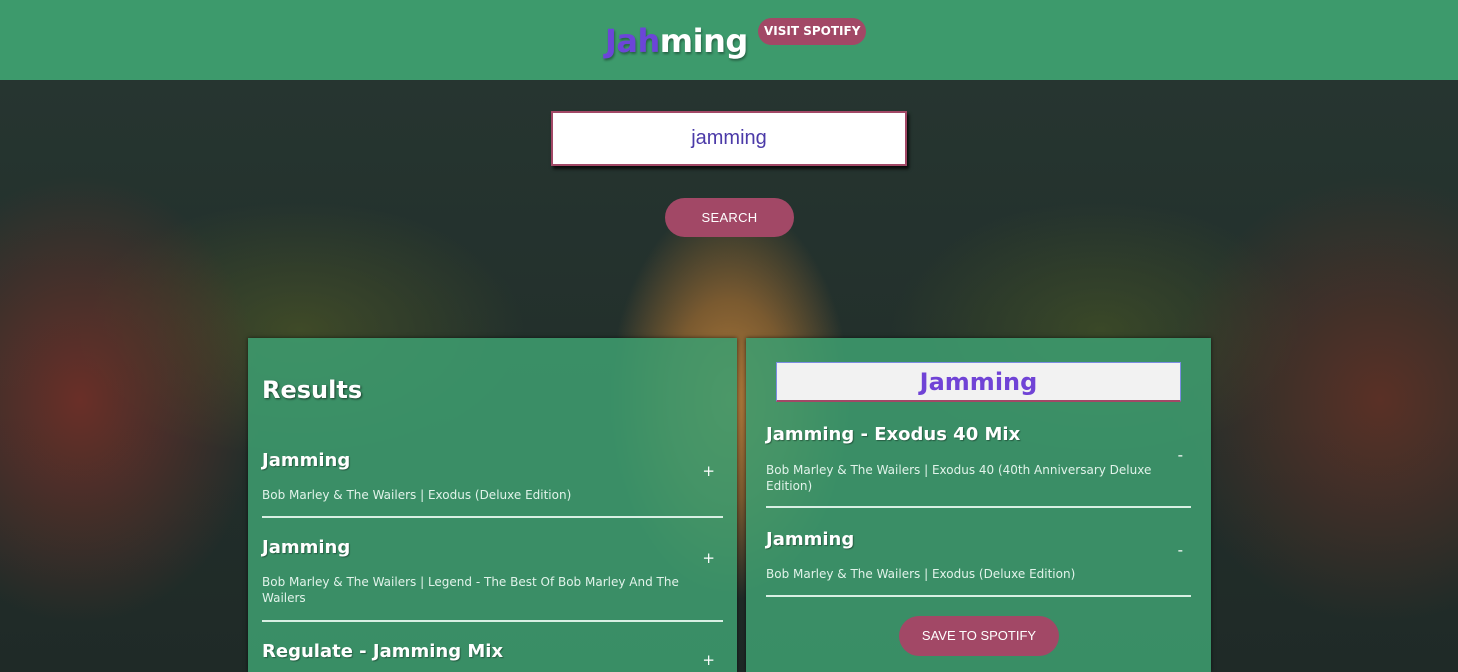 This screenshot has width=1458, height=672. I want to click on visit-spotify-button: VISIT SPOTIFY, so click(812, 31).